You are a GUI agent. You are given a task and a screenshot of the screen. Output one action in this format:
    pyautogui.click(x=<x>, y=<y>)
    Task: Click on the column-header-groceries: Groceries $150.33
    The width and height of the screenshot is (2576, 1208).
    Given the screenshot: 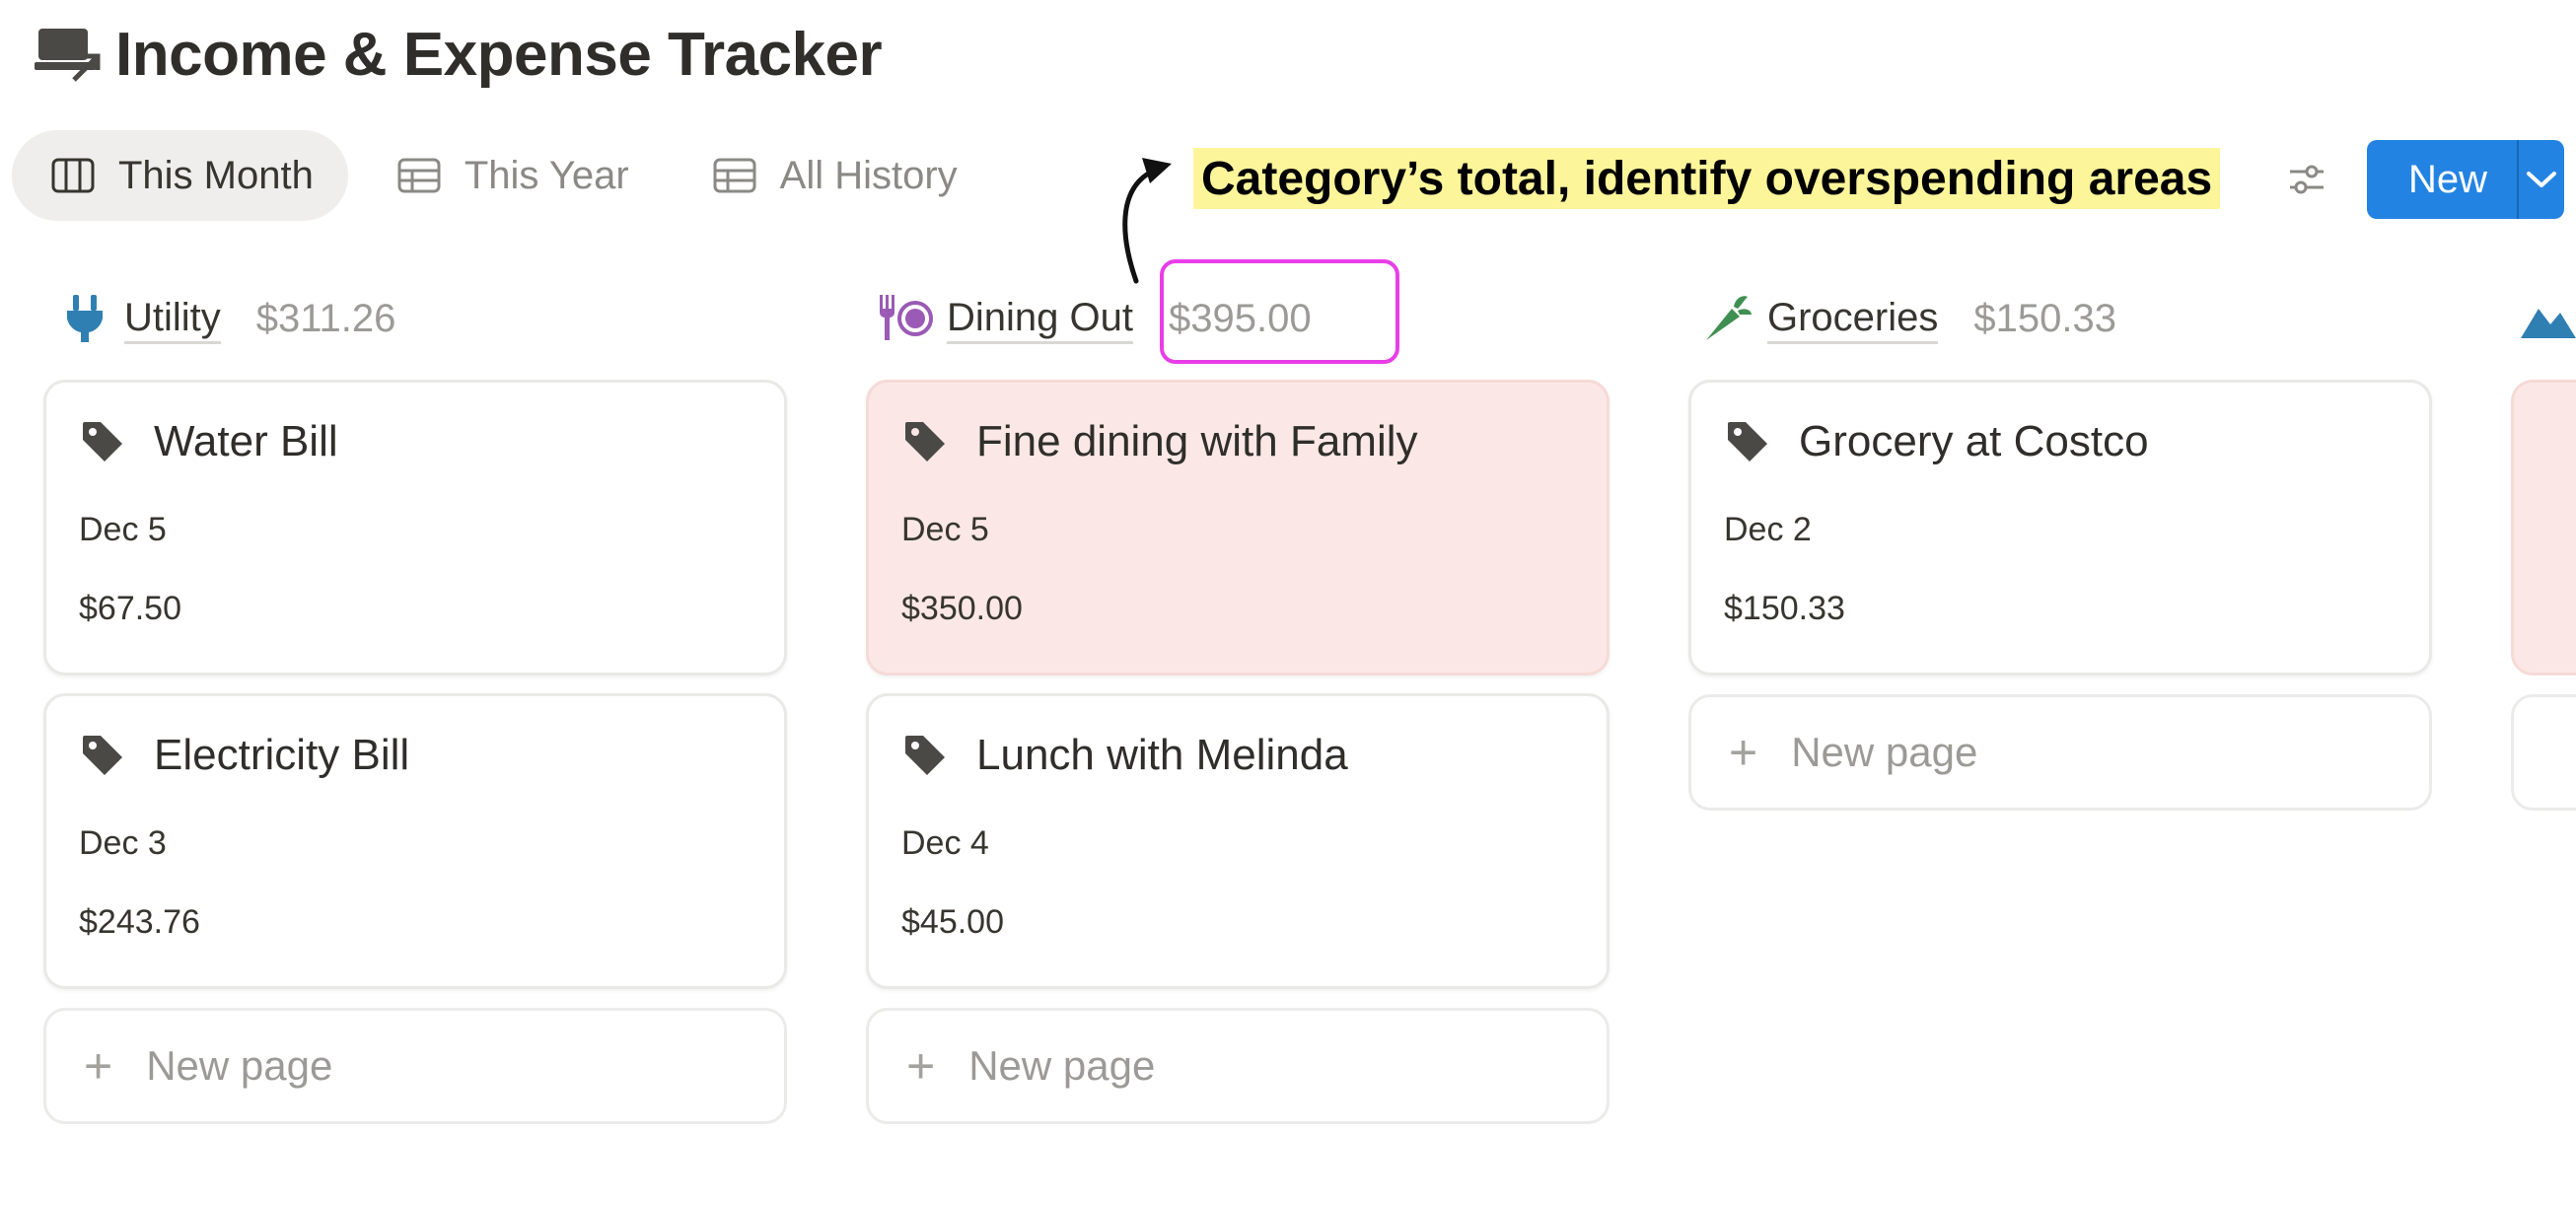 What is the action you would take?
    pyautogui.click(x=1910, y=318)
    